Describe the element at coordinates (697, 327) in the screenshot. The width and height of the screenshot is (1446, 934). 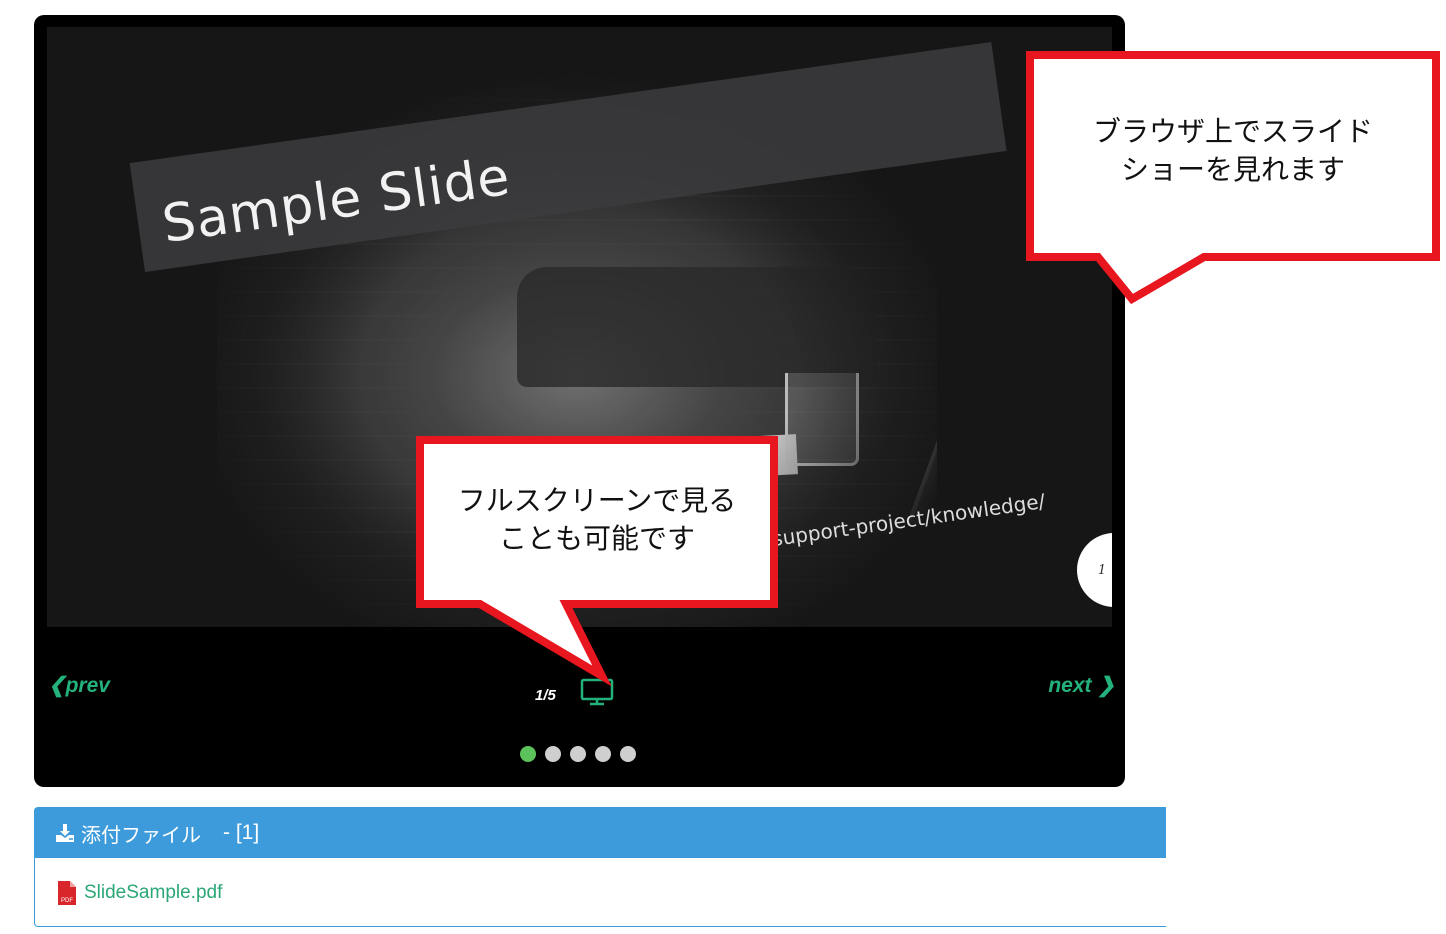
I see `photo-bag` at that location.